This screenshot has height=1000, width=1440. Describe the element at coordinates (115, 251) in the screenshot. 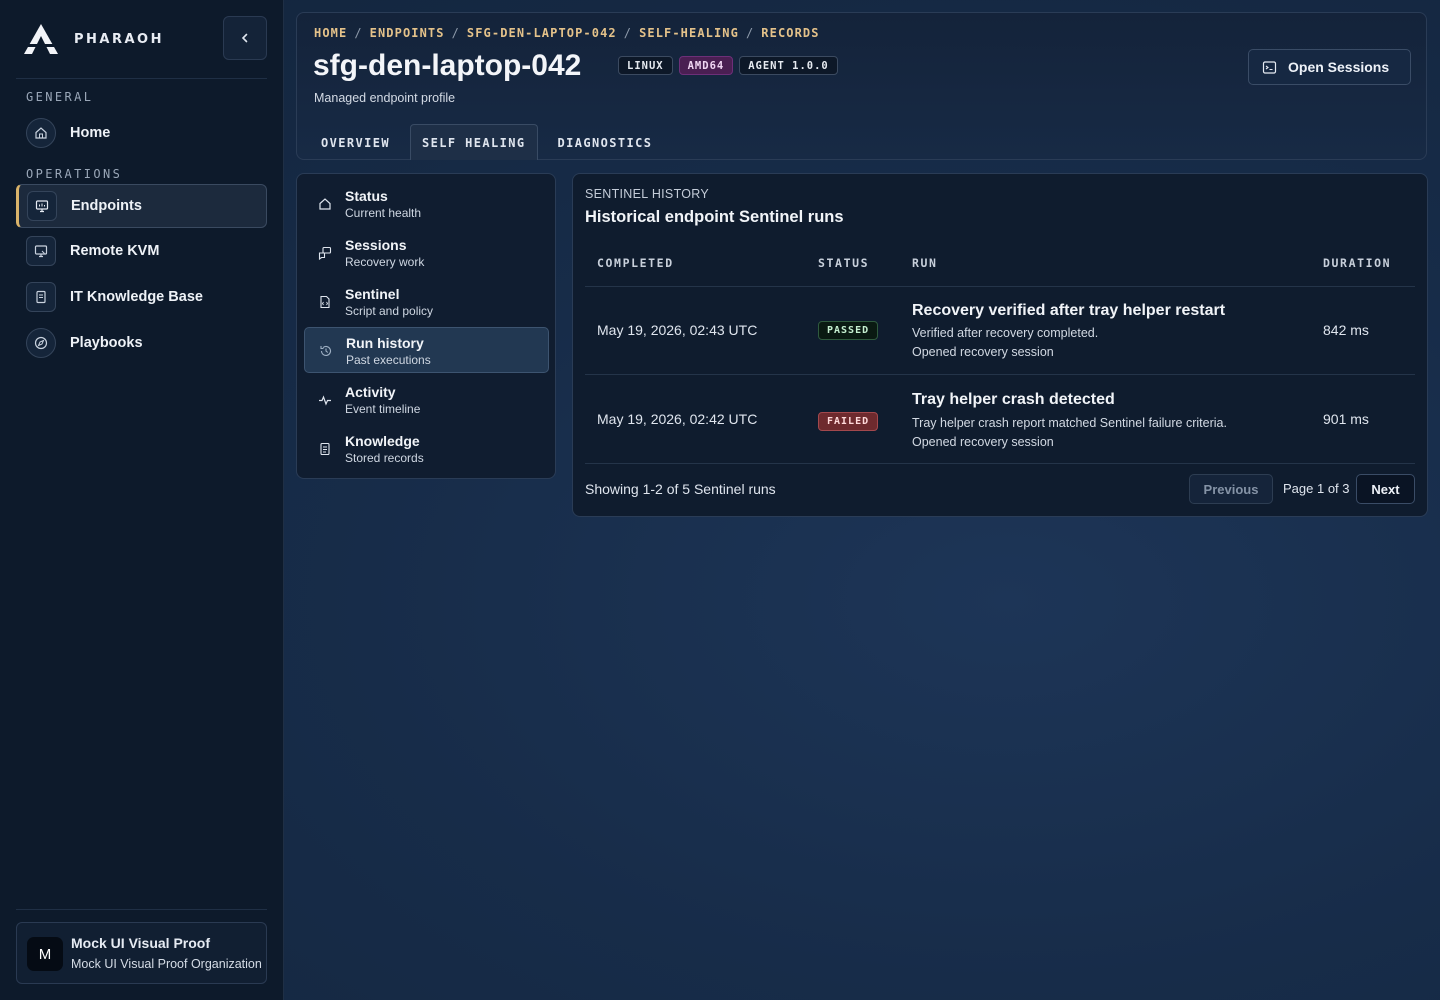

I see `sidebar-item-label: Remote KVM` at that location.